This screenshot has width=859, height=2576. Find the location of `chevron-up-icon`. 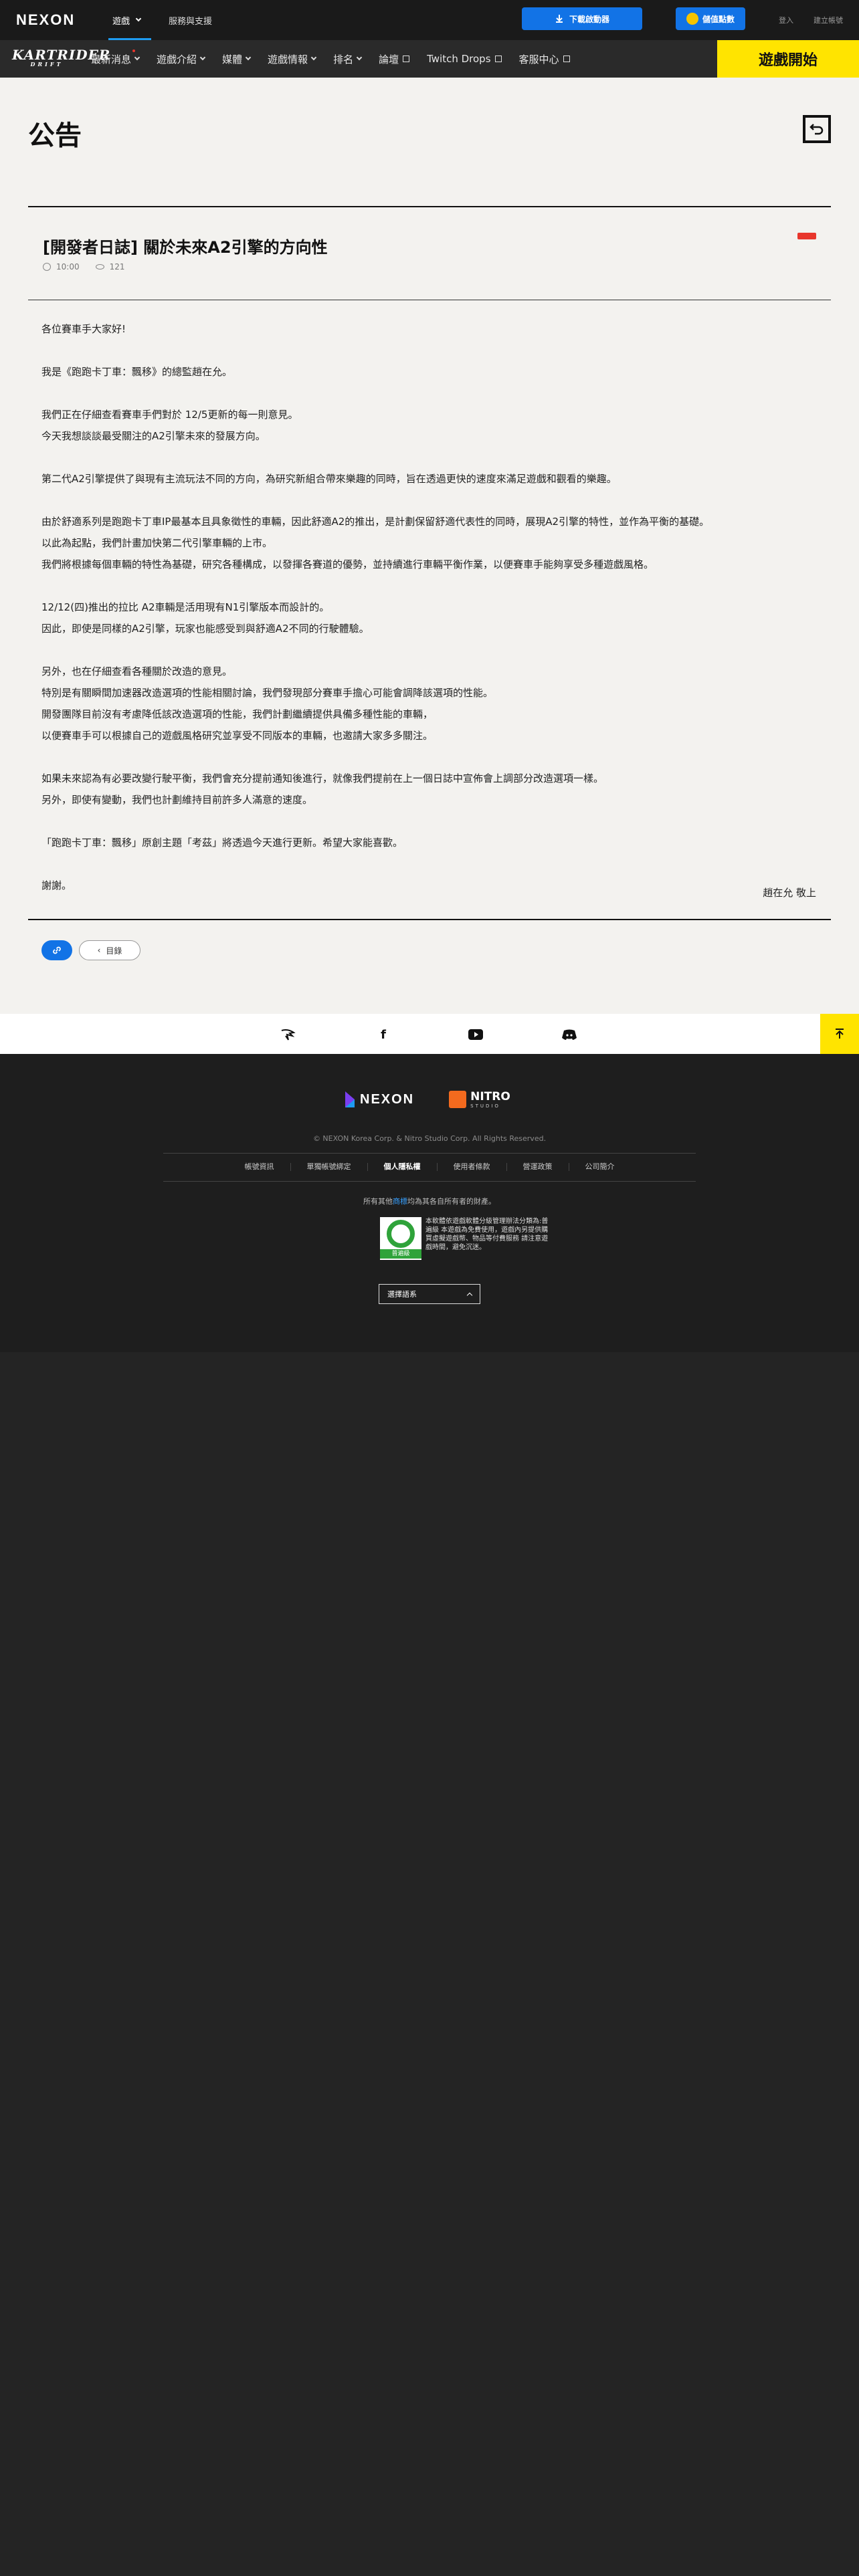

chevron-up-icon is located at coordinates (470, 1295).